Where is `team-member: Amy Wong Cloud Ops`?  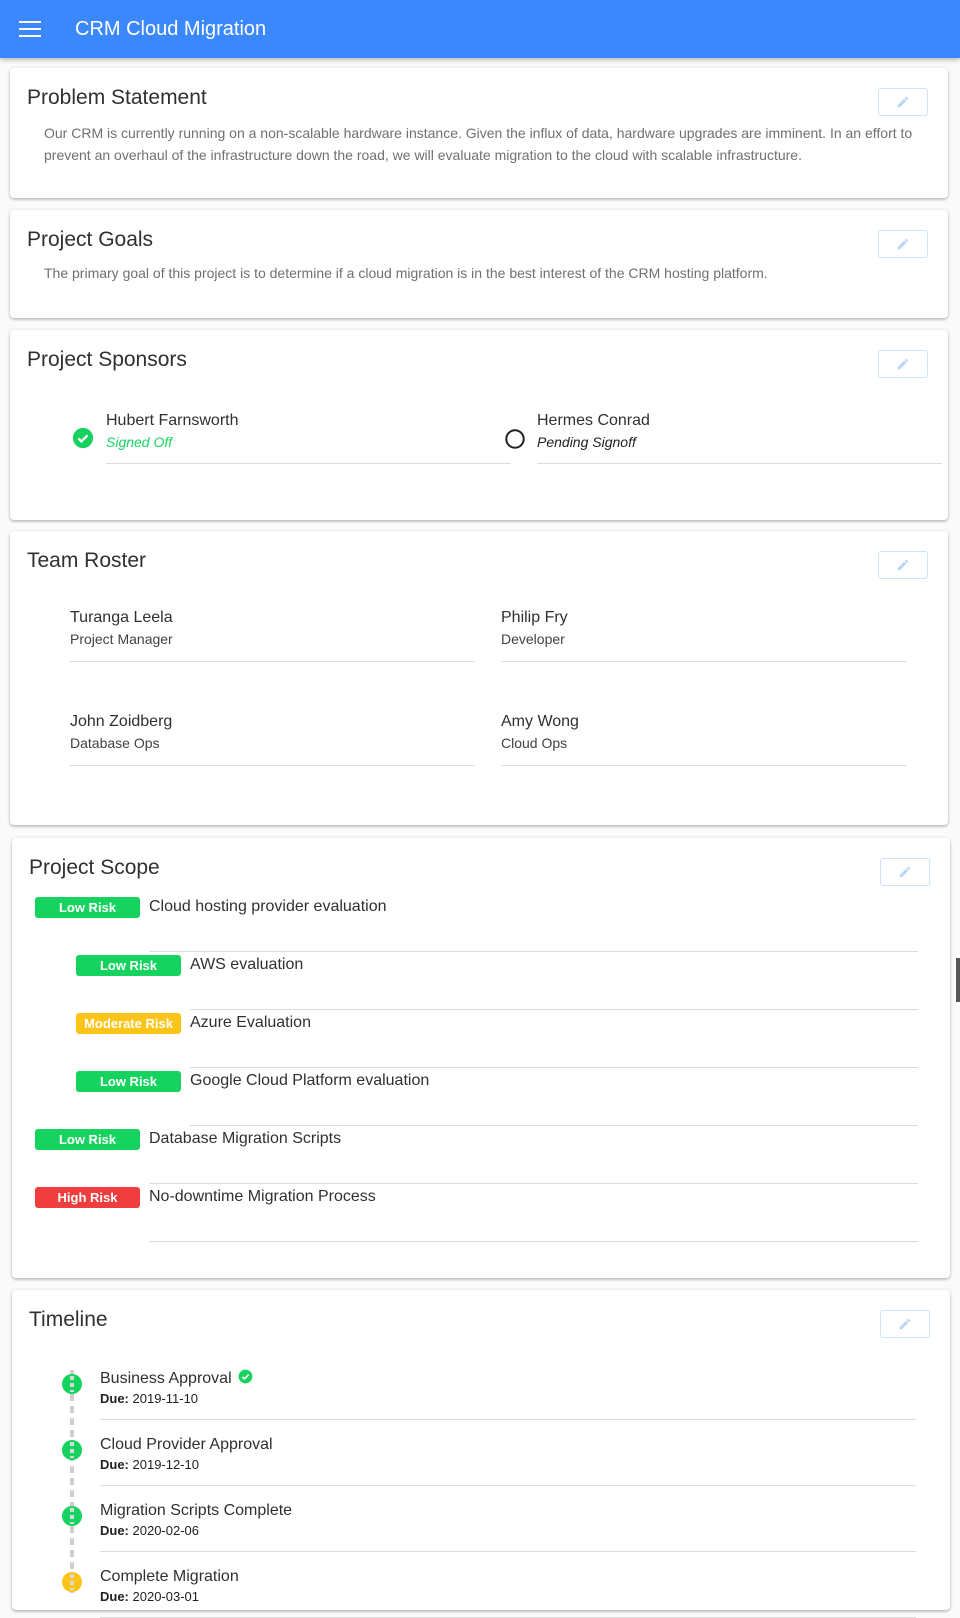
team-member: Amy Wong Cloud Ops is located at coordinates (703, 739).